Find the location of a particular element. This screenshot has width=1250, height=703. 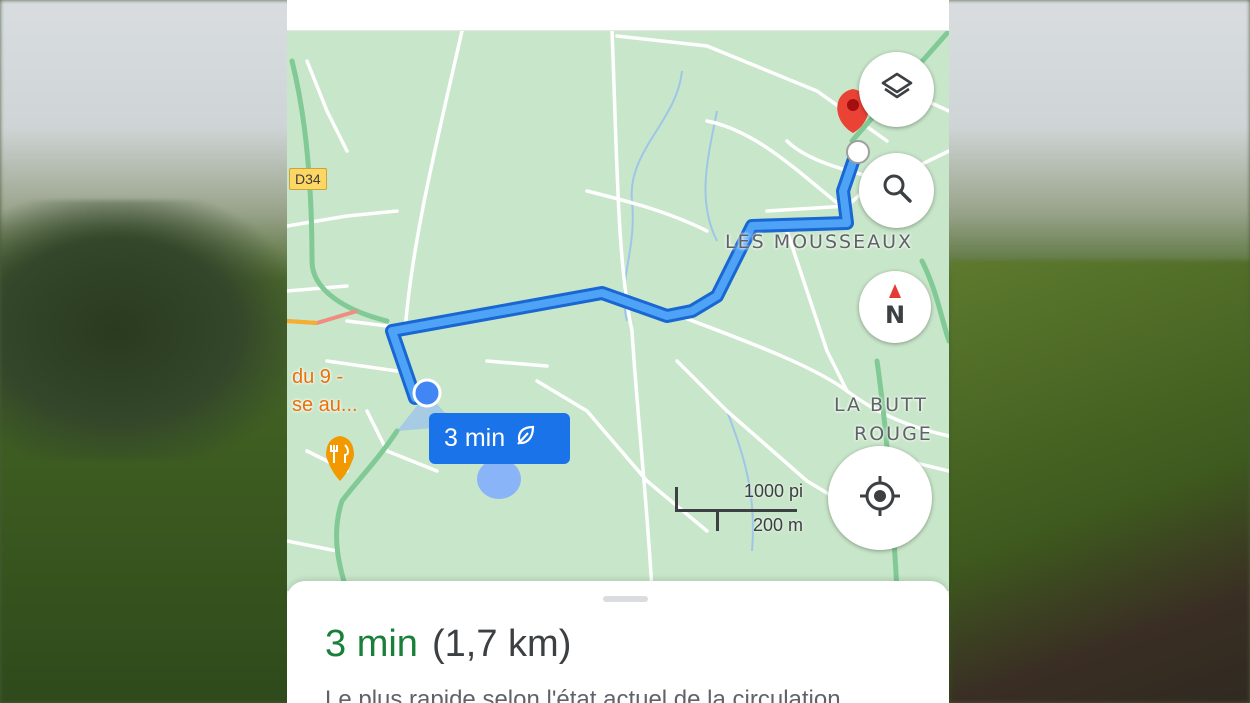

sheet-drag-handle is located at coordinates (625, 599).